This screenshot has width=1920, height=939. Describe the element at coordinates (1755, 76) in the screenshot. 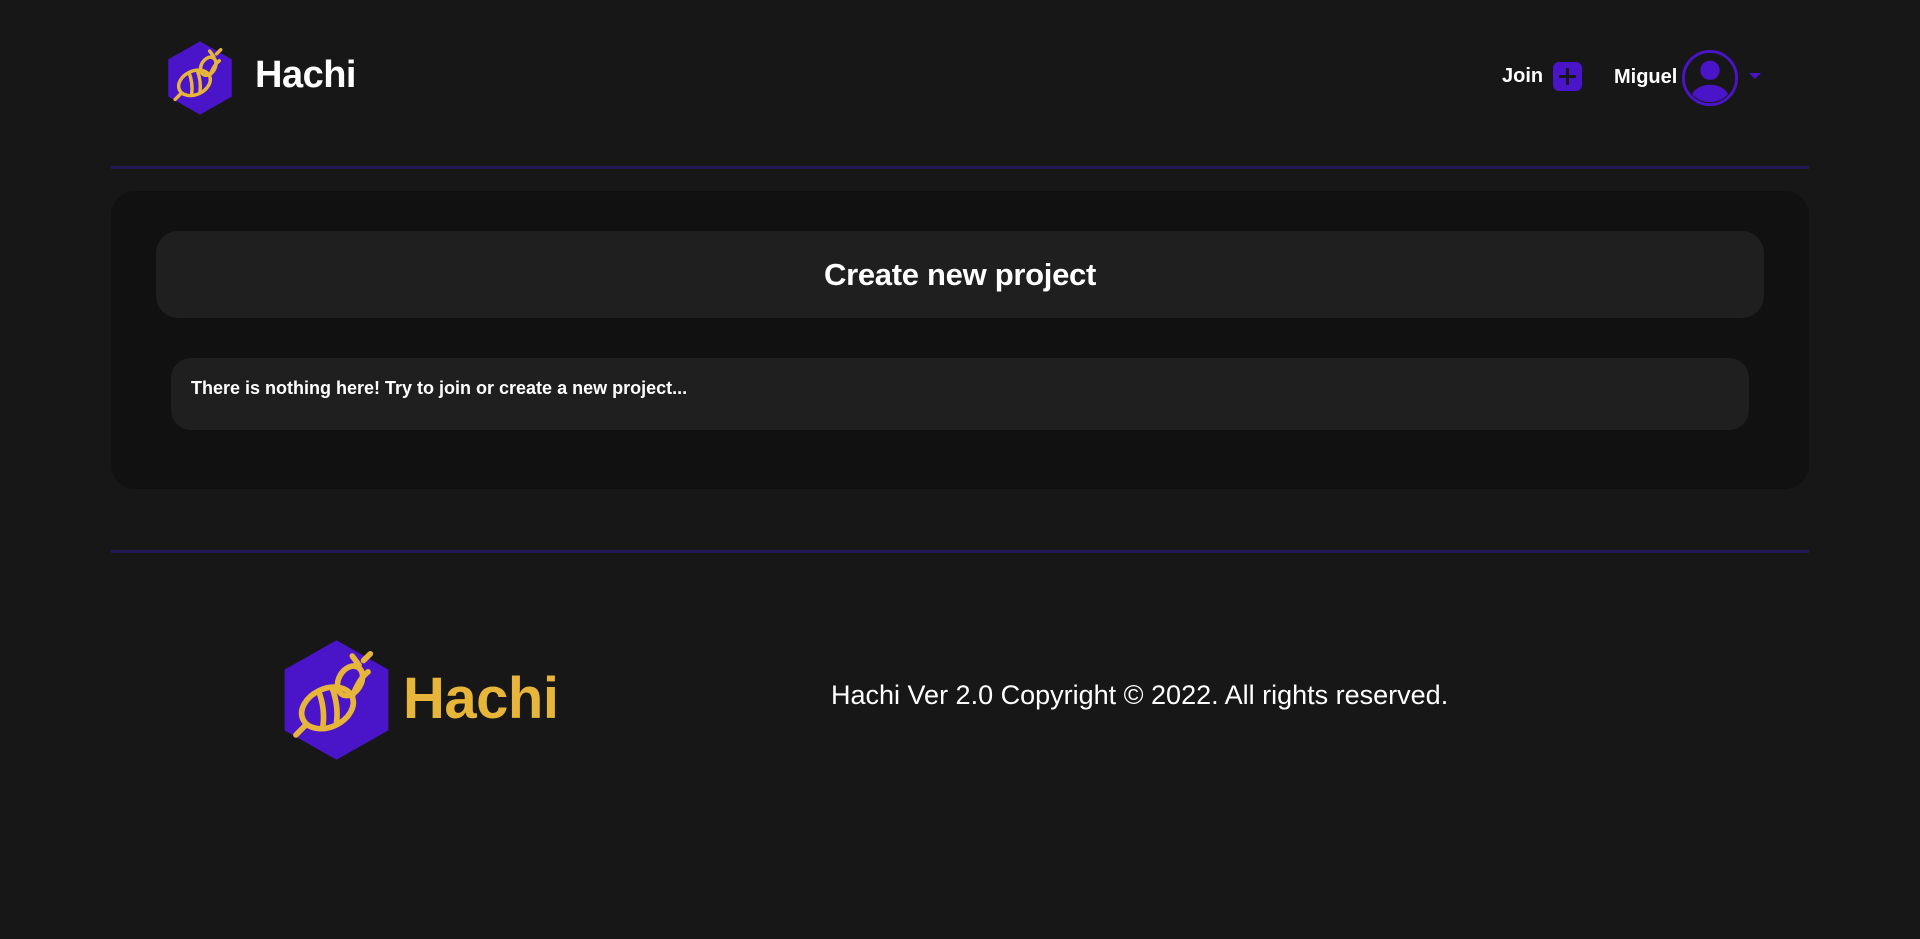

I see `caret-down-icon` at that location.